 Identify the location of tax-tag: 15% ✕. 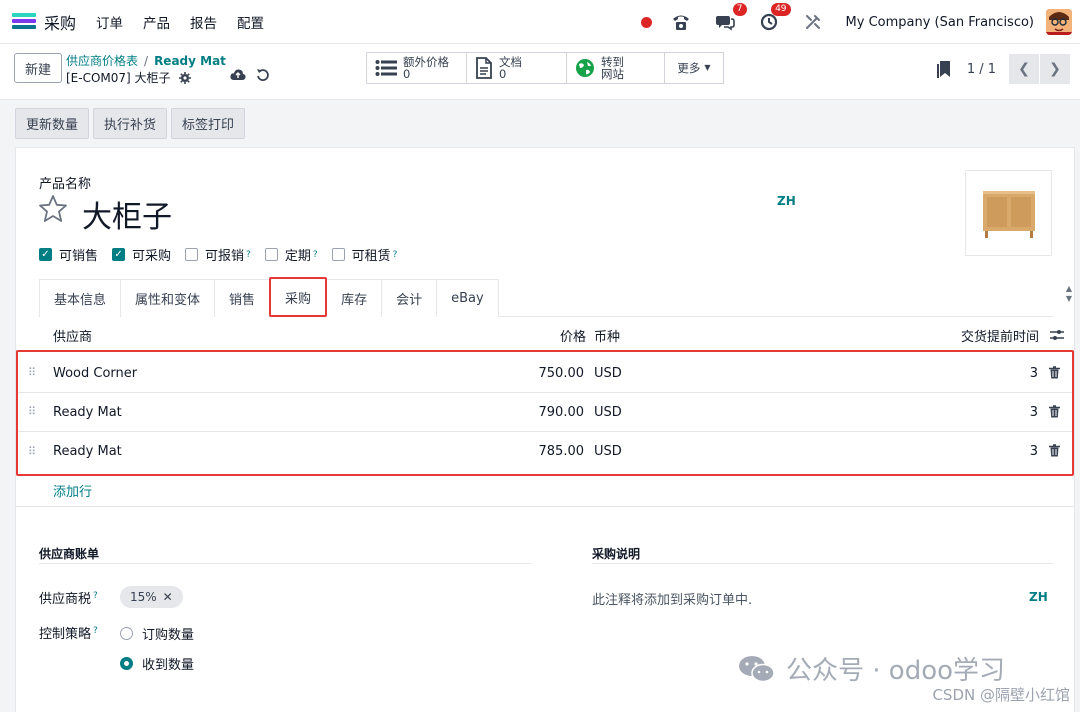
(151, 597).